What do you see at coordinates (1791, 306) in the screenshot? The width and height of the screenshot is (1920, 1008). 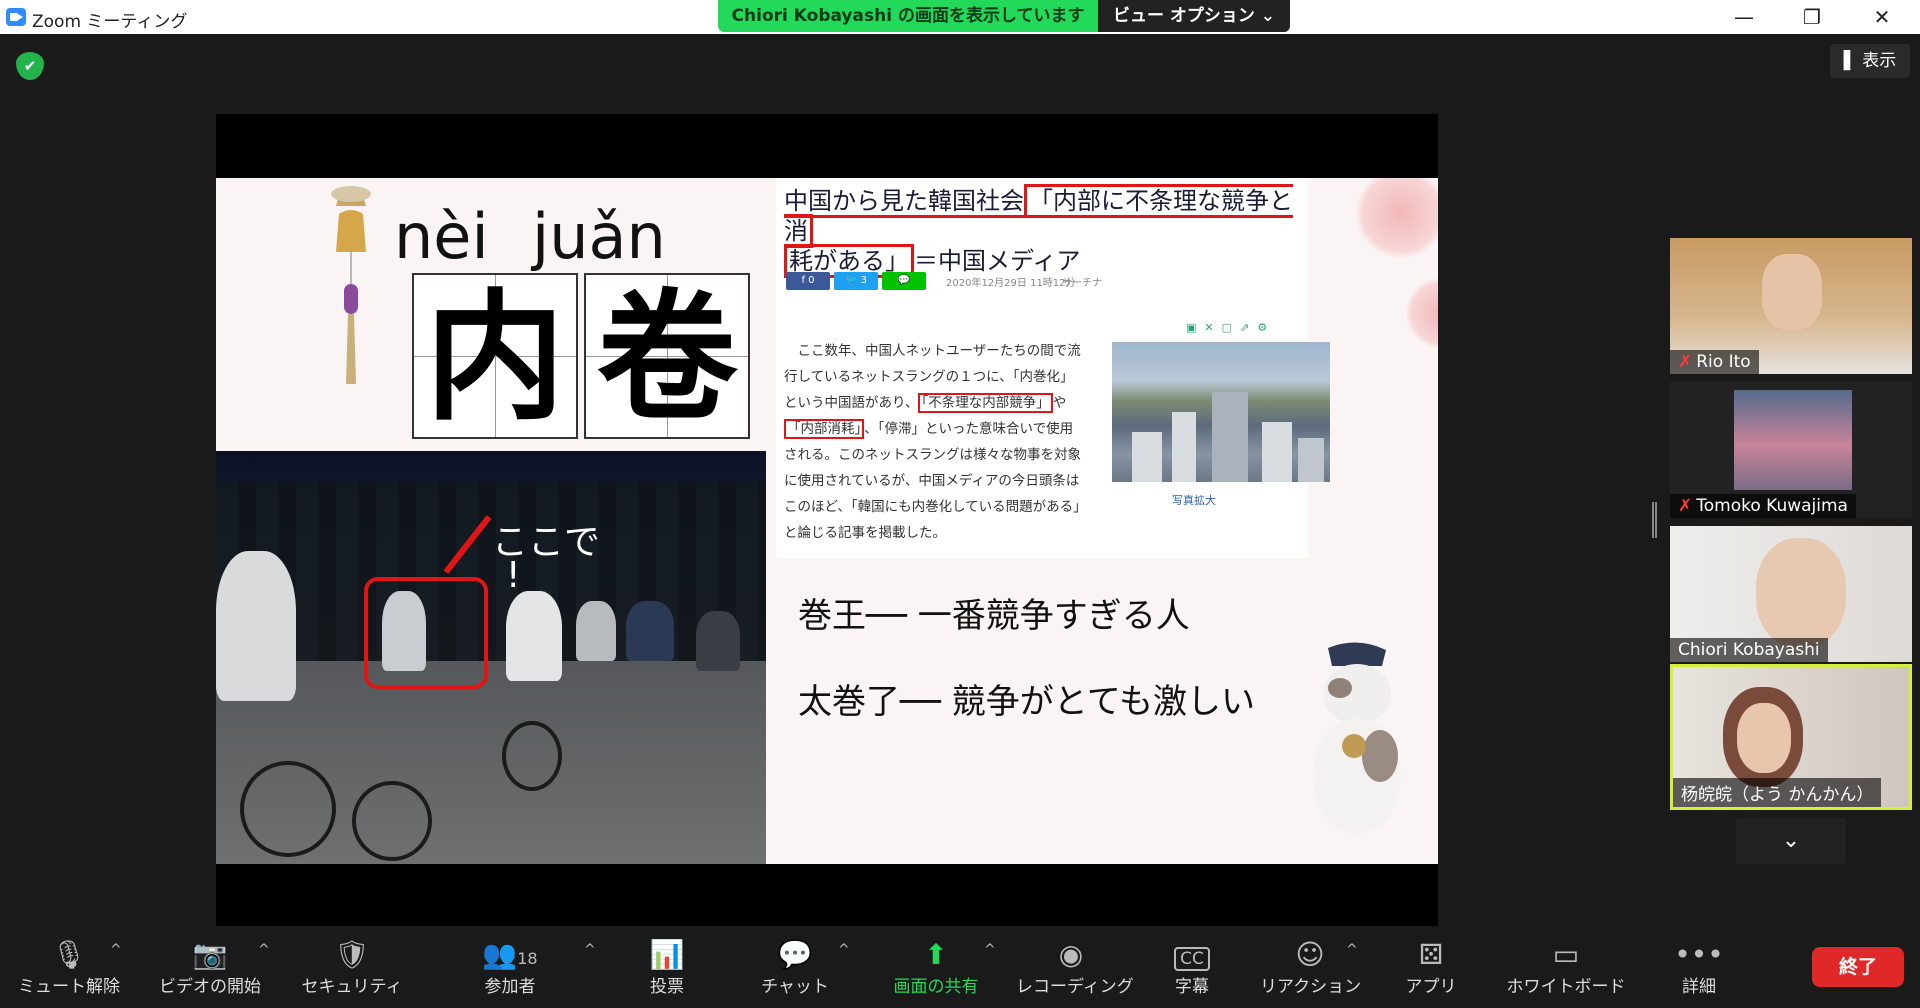 I see `participant-tile: ✗ Rio Ito` at bounding box center [1791, 306].